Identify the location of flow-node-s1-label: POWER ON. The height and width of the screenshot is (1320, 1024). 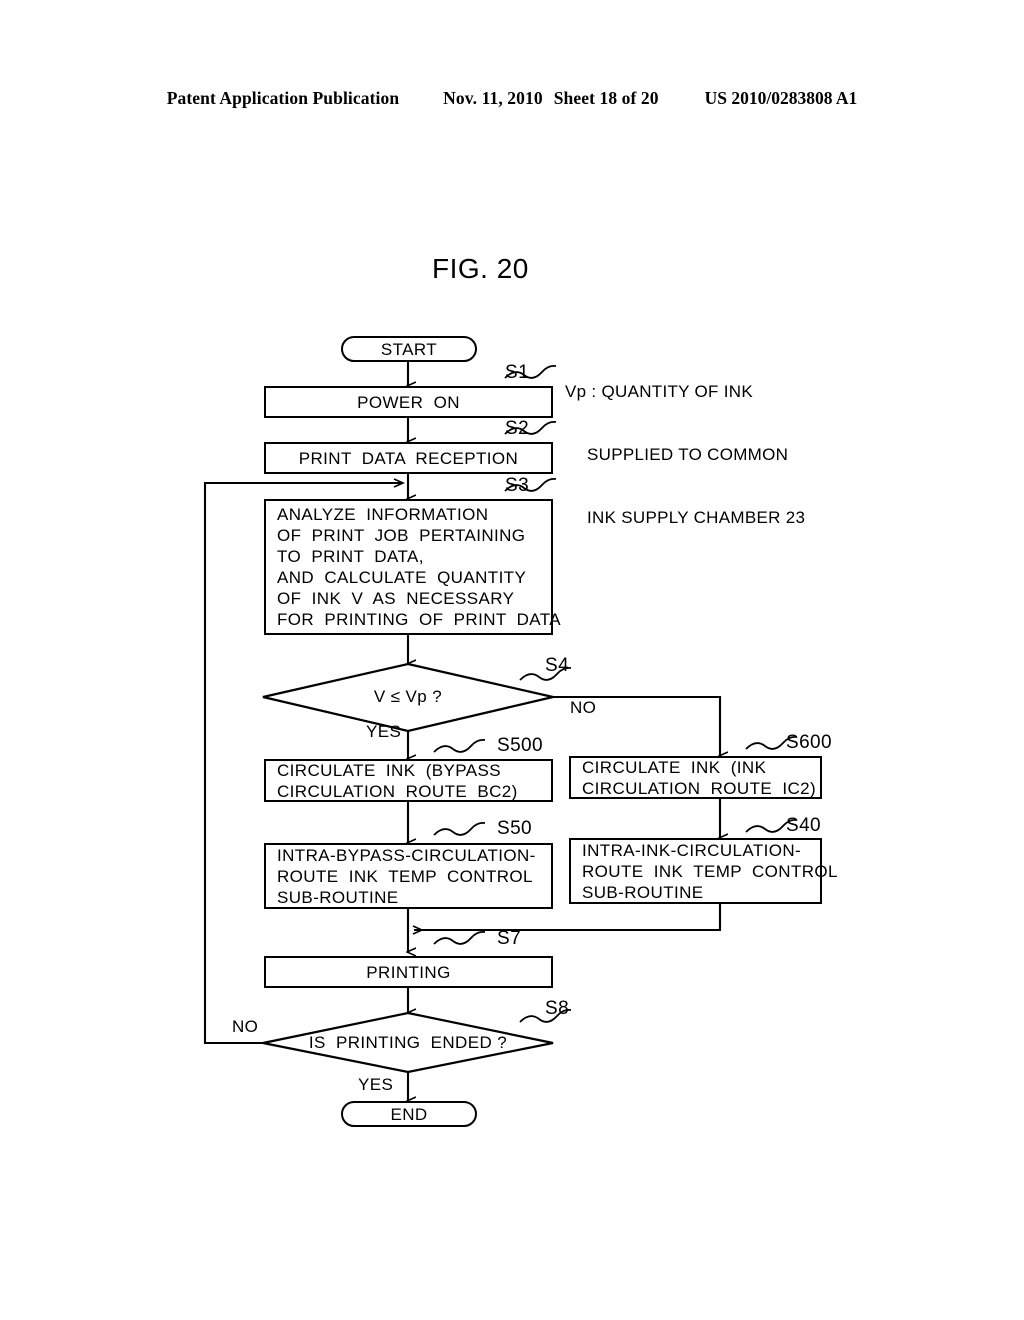
(408, 402).